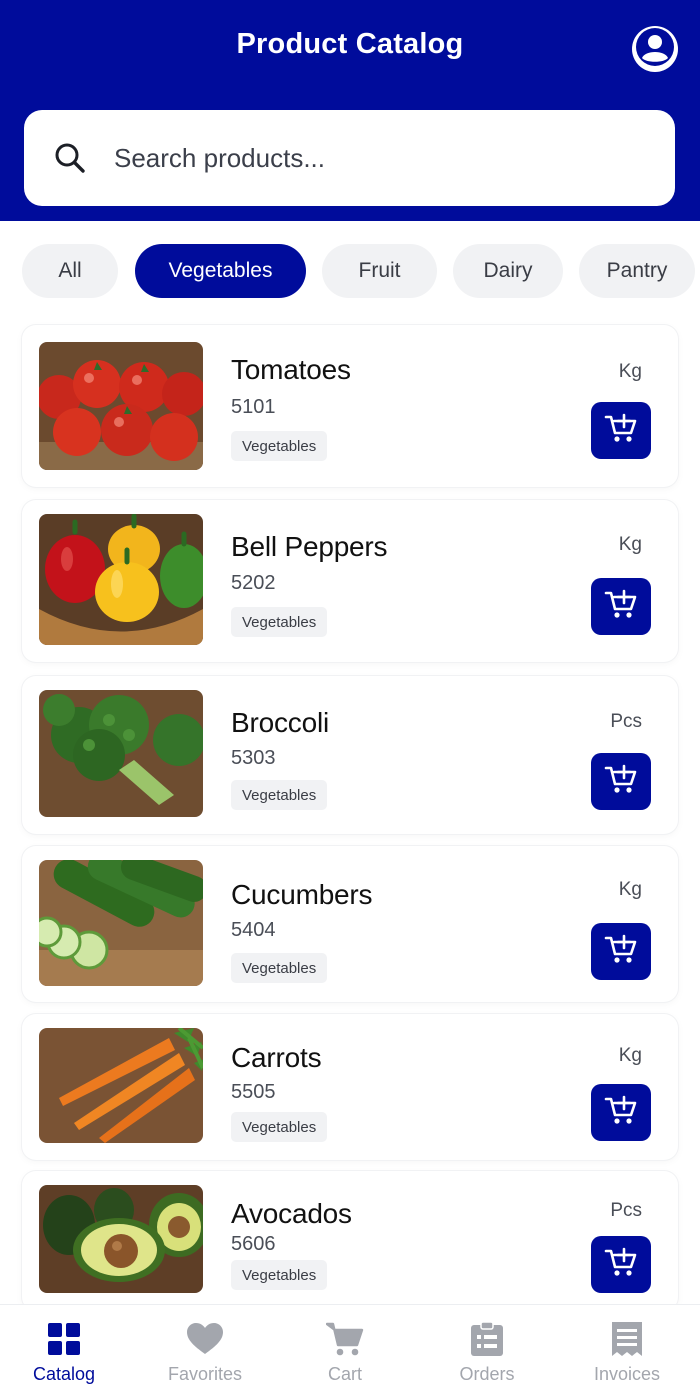 The image size is (700, 1394). What do you see at coordinates (121, 923) in the screenshot?
I see `cucumbers-image` at bounding box center [121, 923].